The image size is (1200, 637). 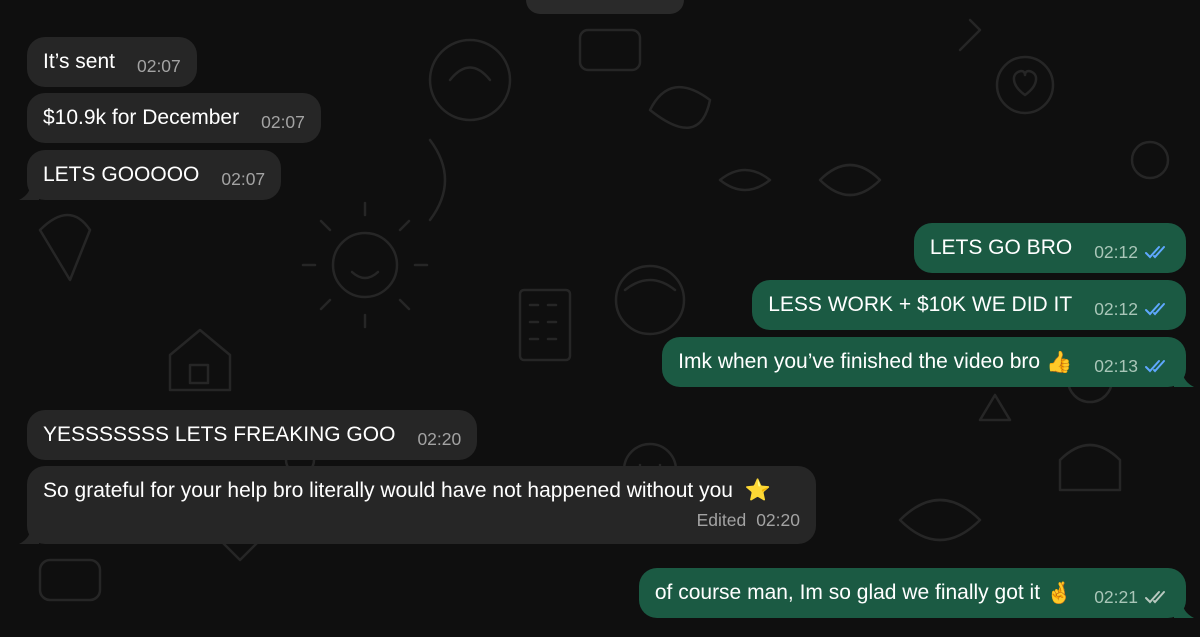 I want to click on crossed-fingers-emoji-icon: 🤞, so click(x=1059, y=593).